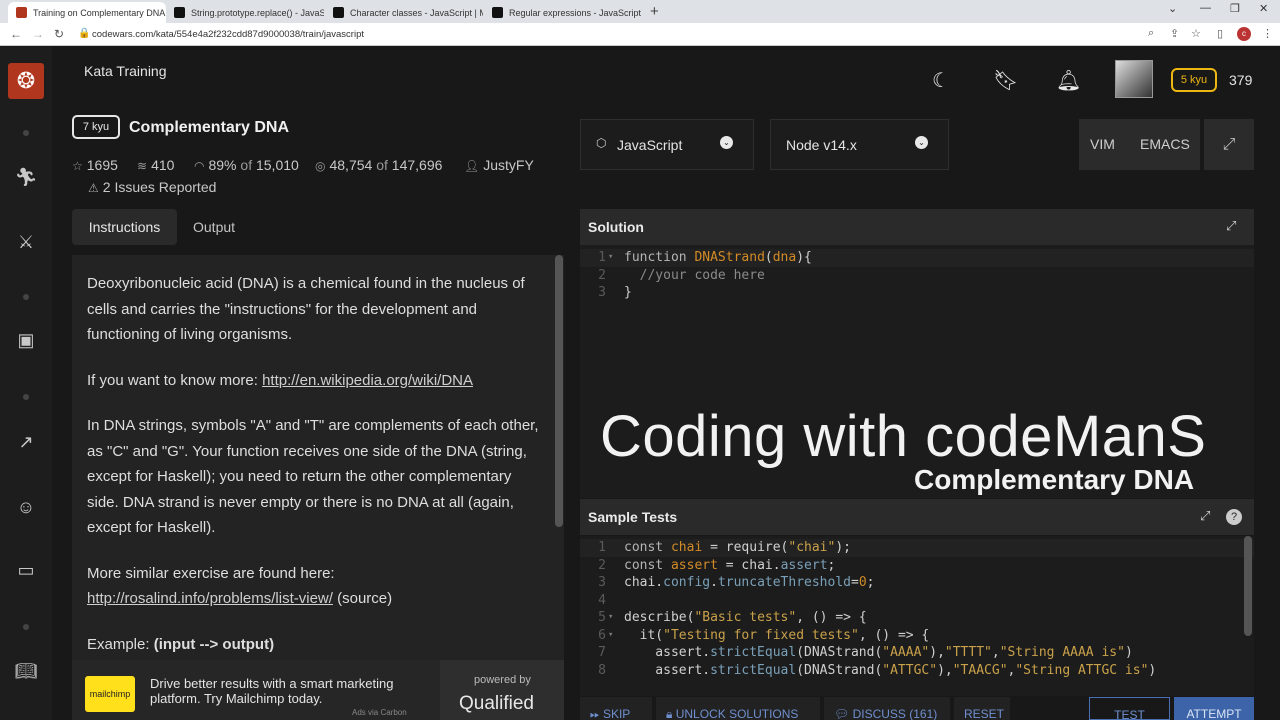 The width and height of the screenshot is (1280, 720). I want to click on code-line: 2 const assert = chai.assert;, so click(917, 566).